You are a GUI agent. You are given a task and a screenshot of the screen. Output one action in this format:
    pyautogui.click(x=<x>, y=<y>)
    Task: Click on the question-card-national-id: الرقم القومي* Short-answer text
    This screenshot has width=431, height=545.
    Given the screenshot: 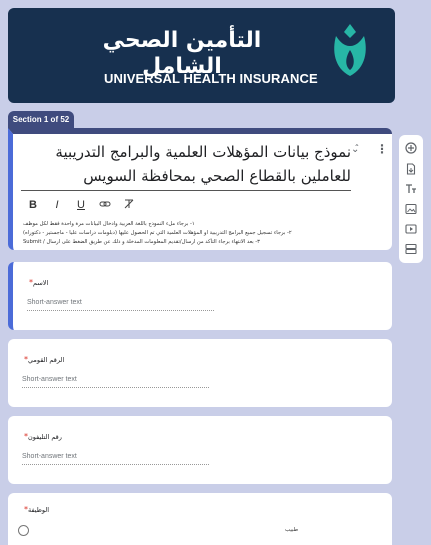 What is the action you would take?
    pyautogui.click(x=200, y=373)
    